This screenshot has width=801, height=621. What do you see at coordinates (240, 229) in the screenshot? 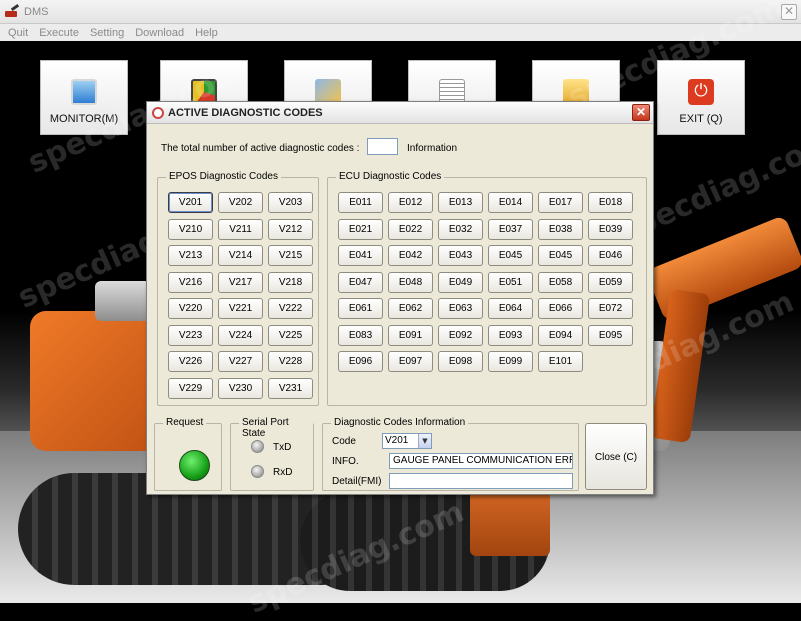
I see `code-button-v211: V211` at bounding box center [240, 229].